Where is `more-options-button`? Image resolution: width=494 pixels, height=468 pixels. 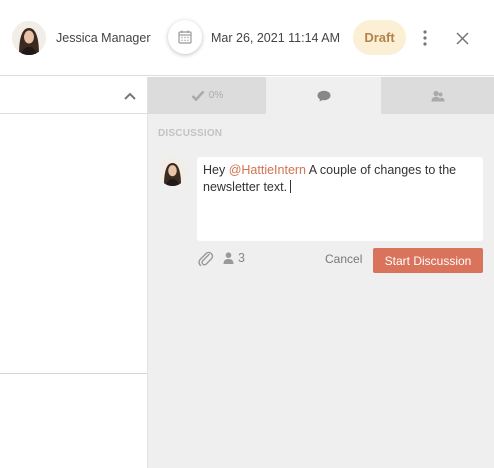
more-options-button is located at coordinates (425, 38).